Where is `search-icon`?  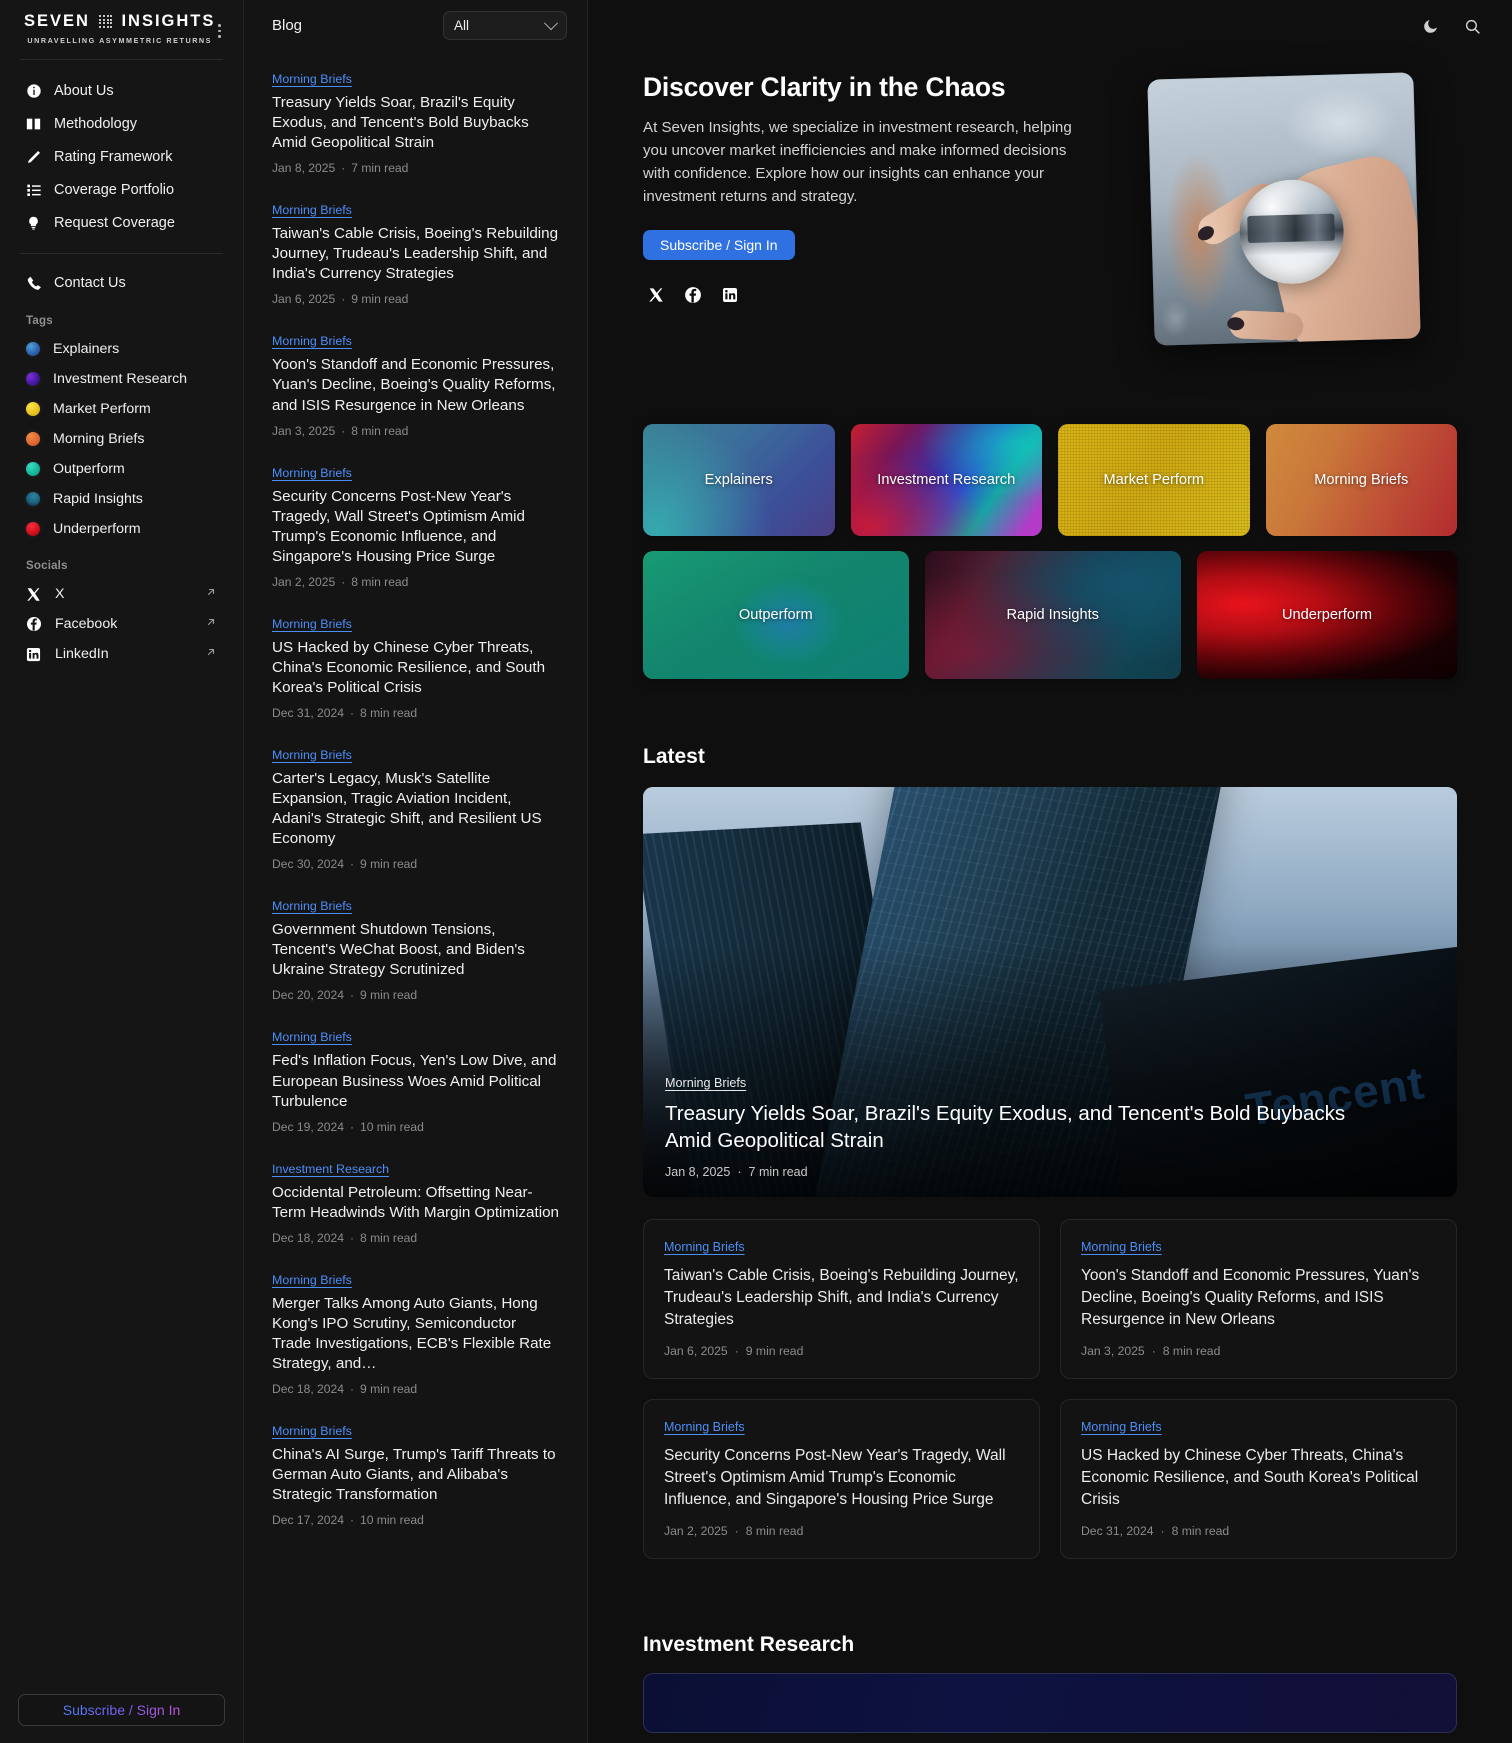
search-icon is located at coordinates (1472, 26).